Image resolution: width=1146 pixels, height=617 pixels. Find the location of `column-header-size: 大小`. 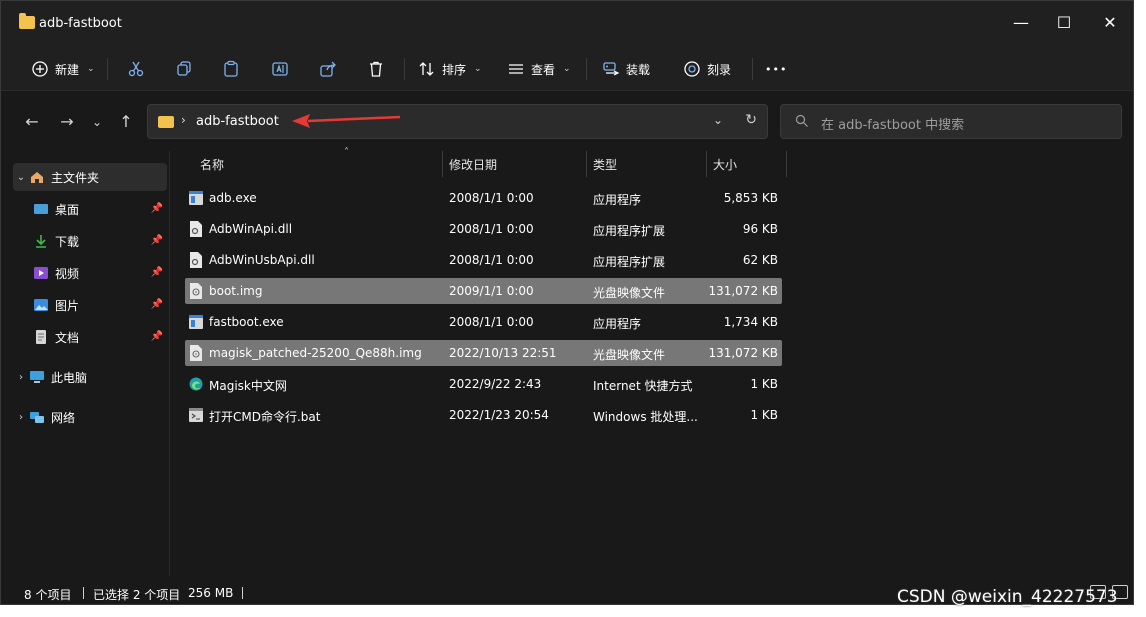

column-header-size: 大小 is located at coordinates (748, 164).